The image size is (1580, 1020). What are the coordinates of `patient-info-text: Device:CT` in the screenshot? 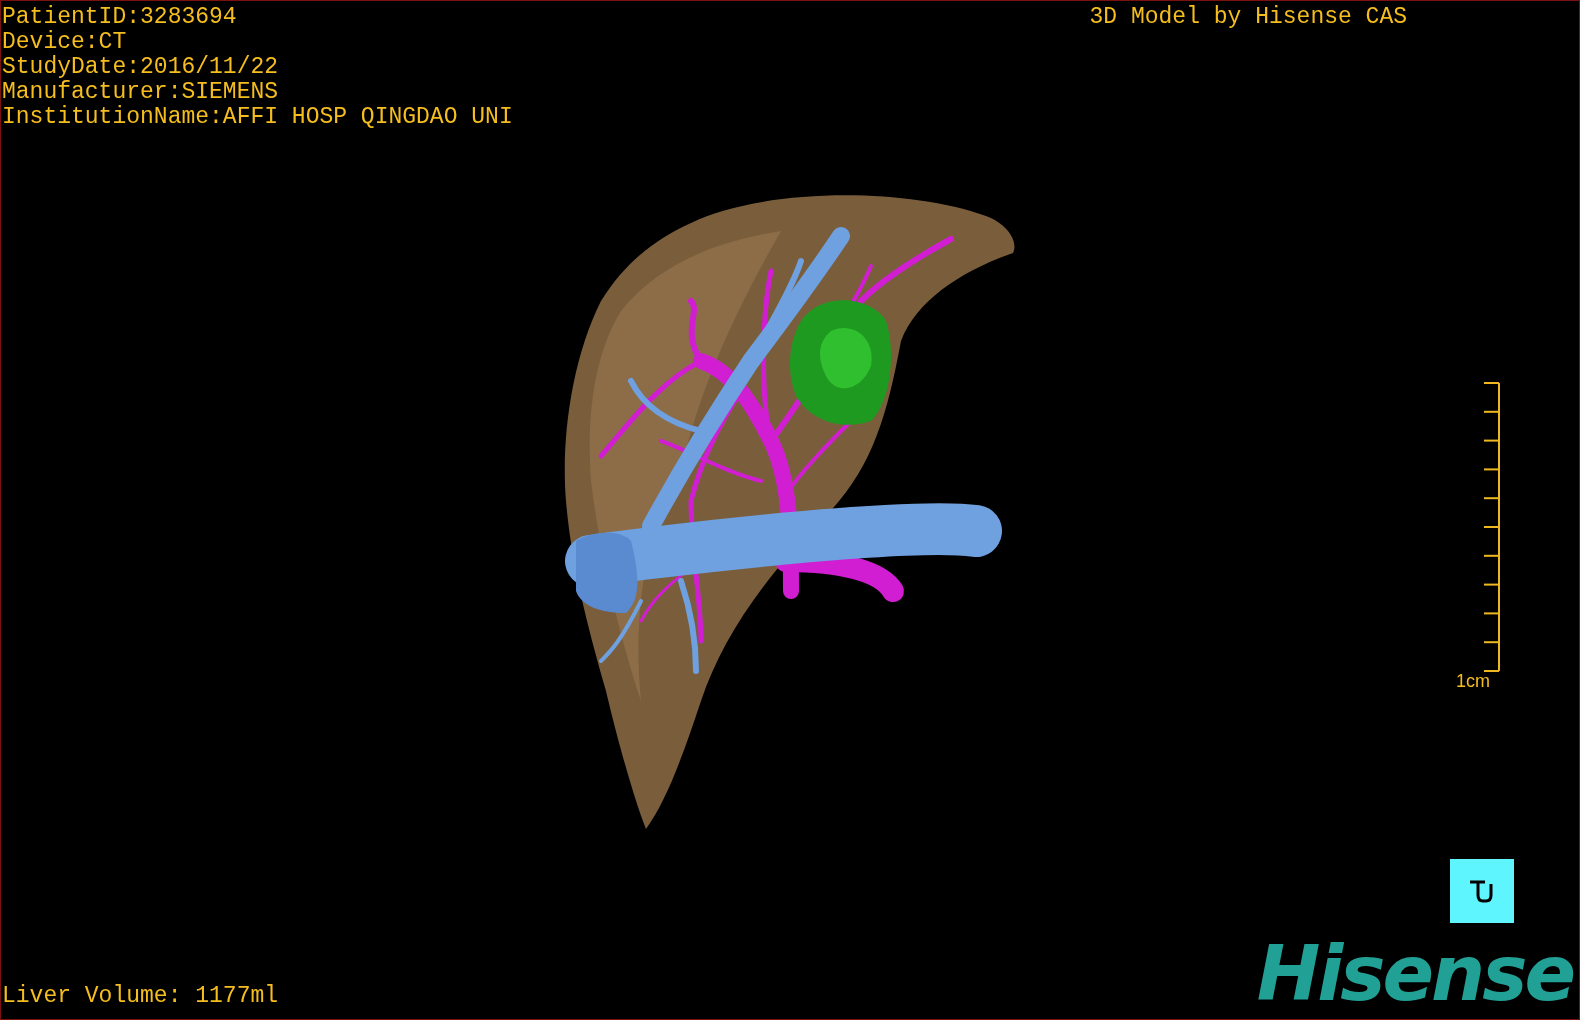 It's located at (64, 42).